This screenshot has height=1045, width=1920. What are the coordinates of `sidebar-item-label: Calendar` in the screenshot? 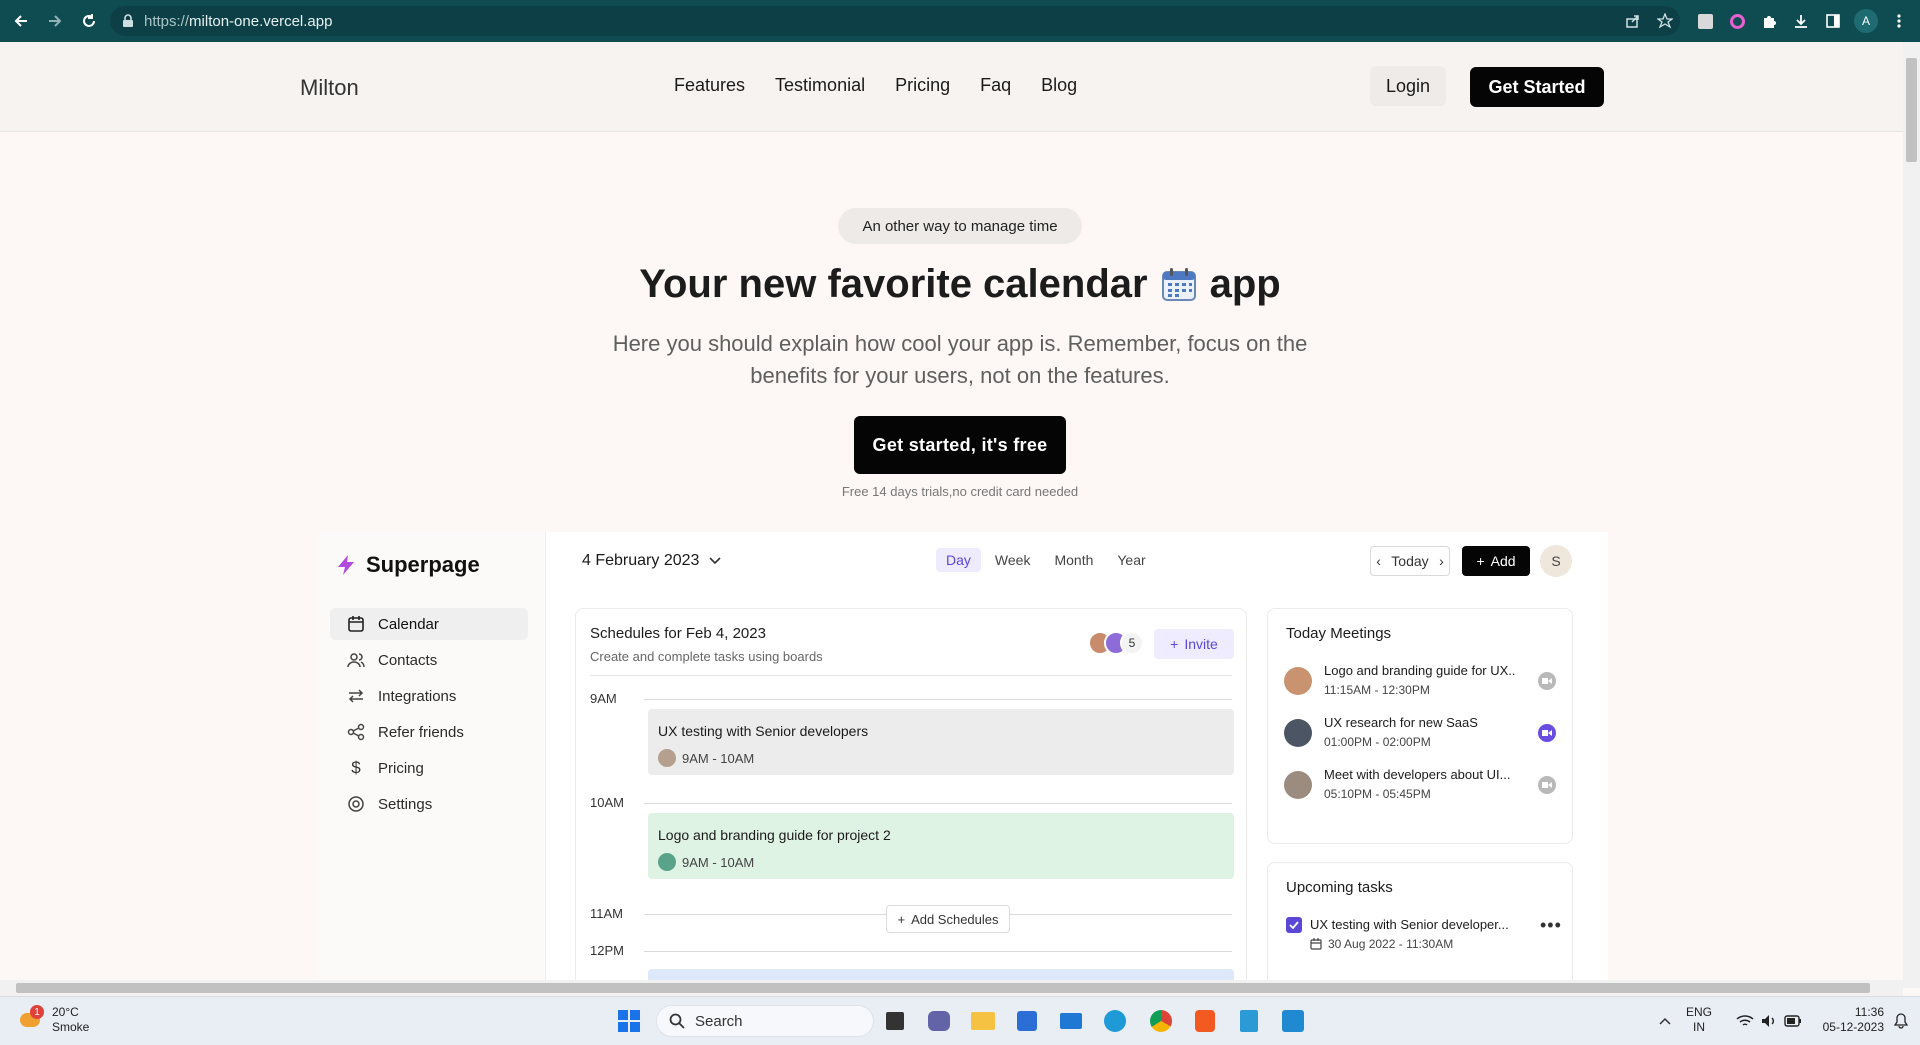 It's located at (408, 624).